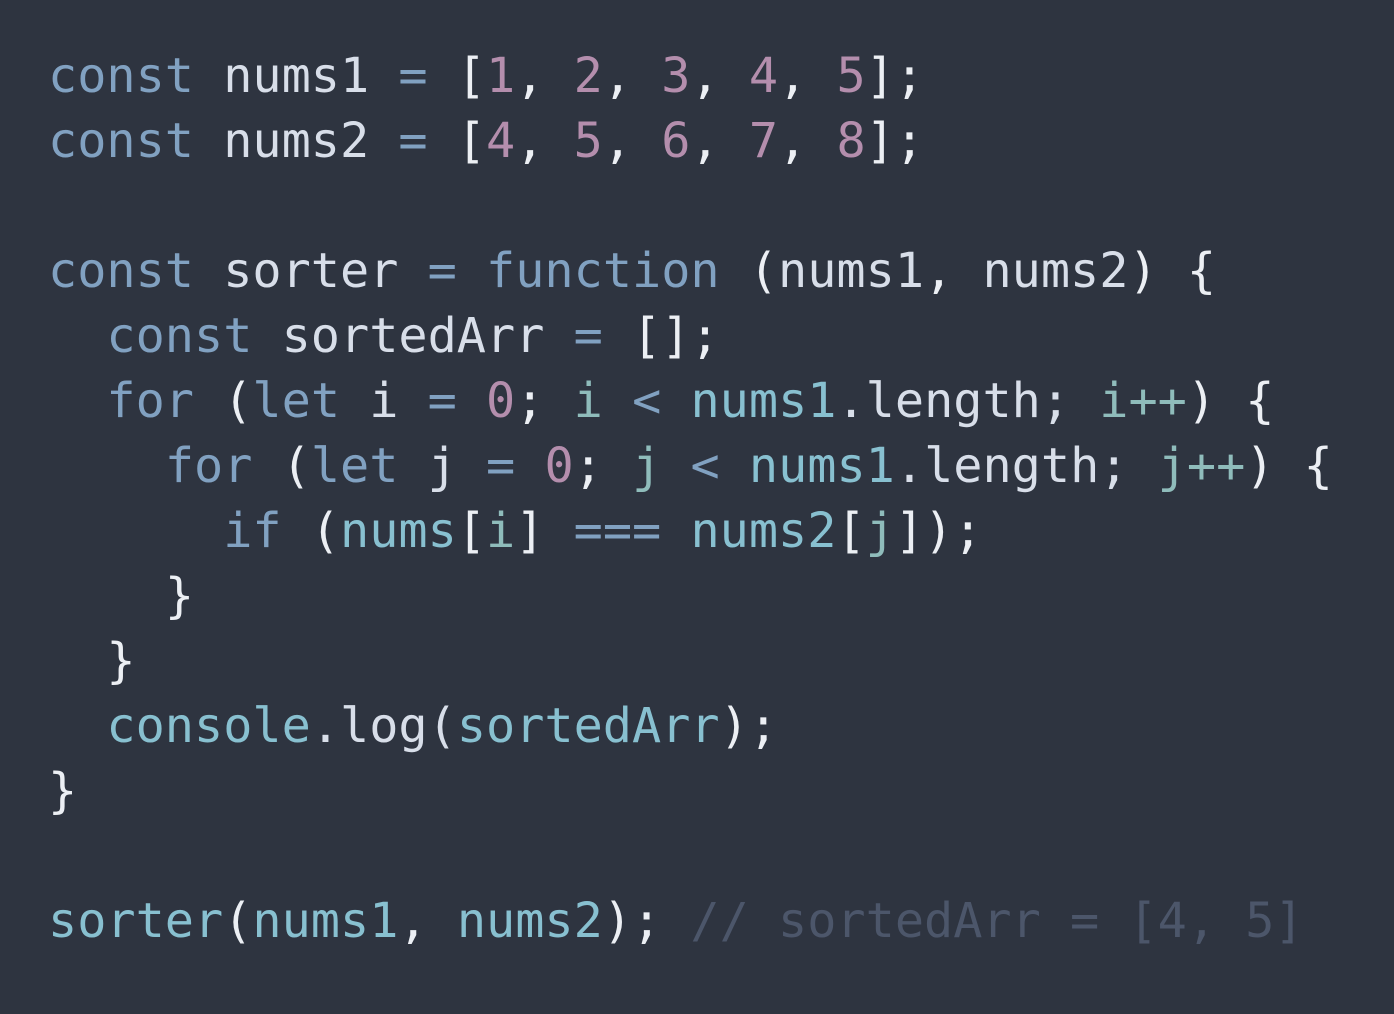  I want to click on token-keyword: function, so click(603, 271).